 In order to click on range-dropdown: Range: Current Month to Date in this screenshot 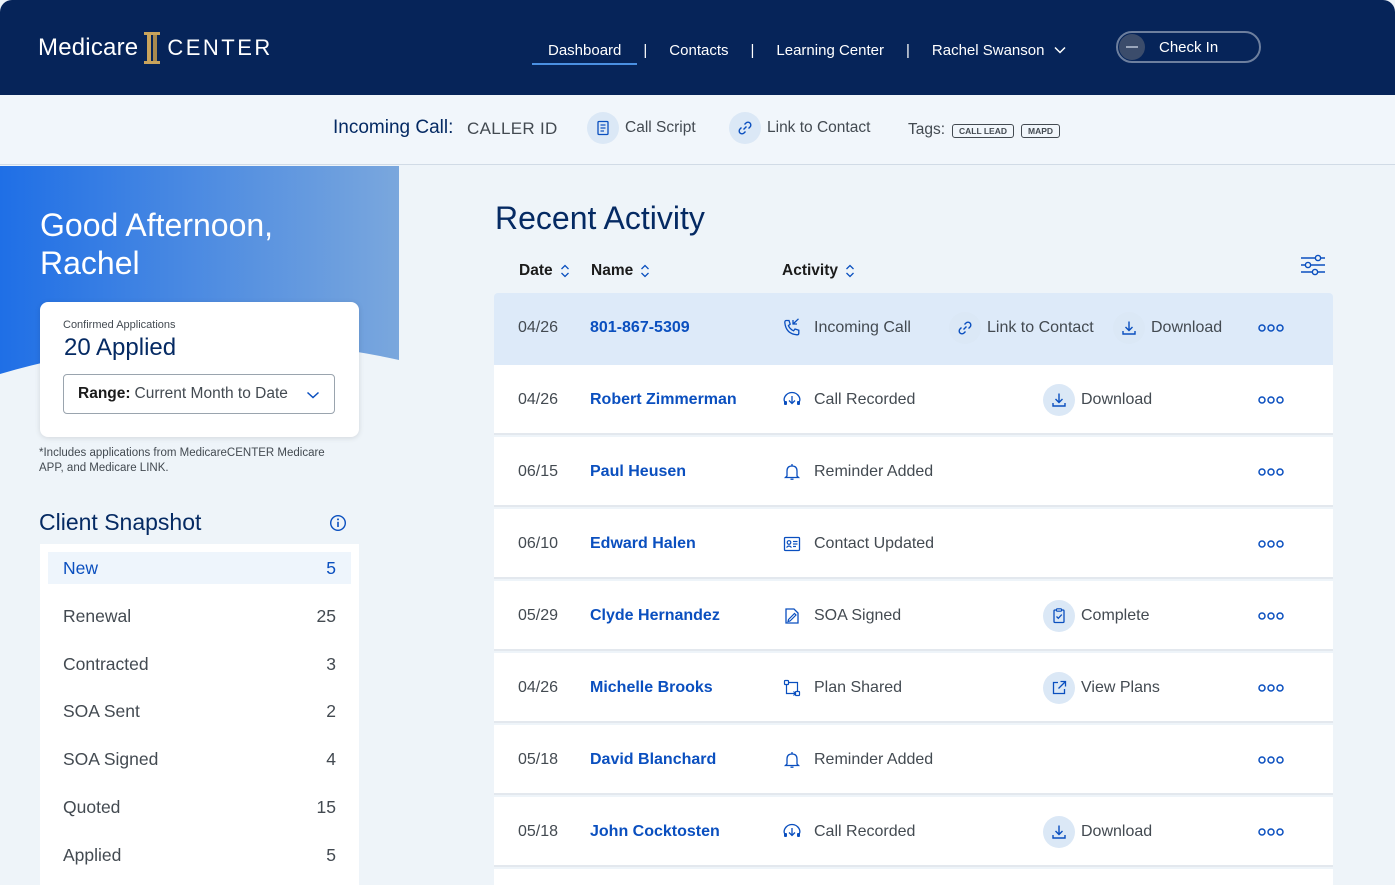, I will do `click(199, 394)`.